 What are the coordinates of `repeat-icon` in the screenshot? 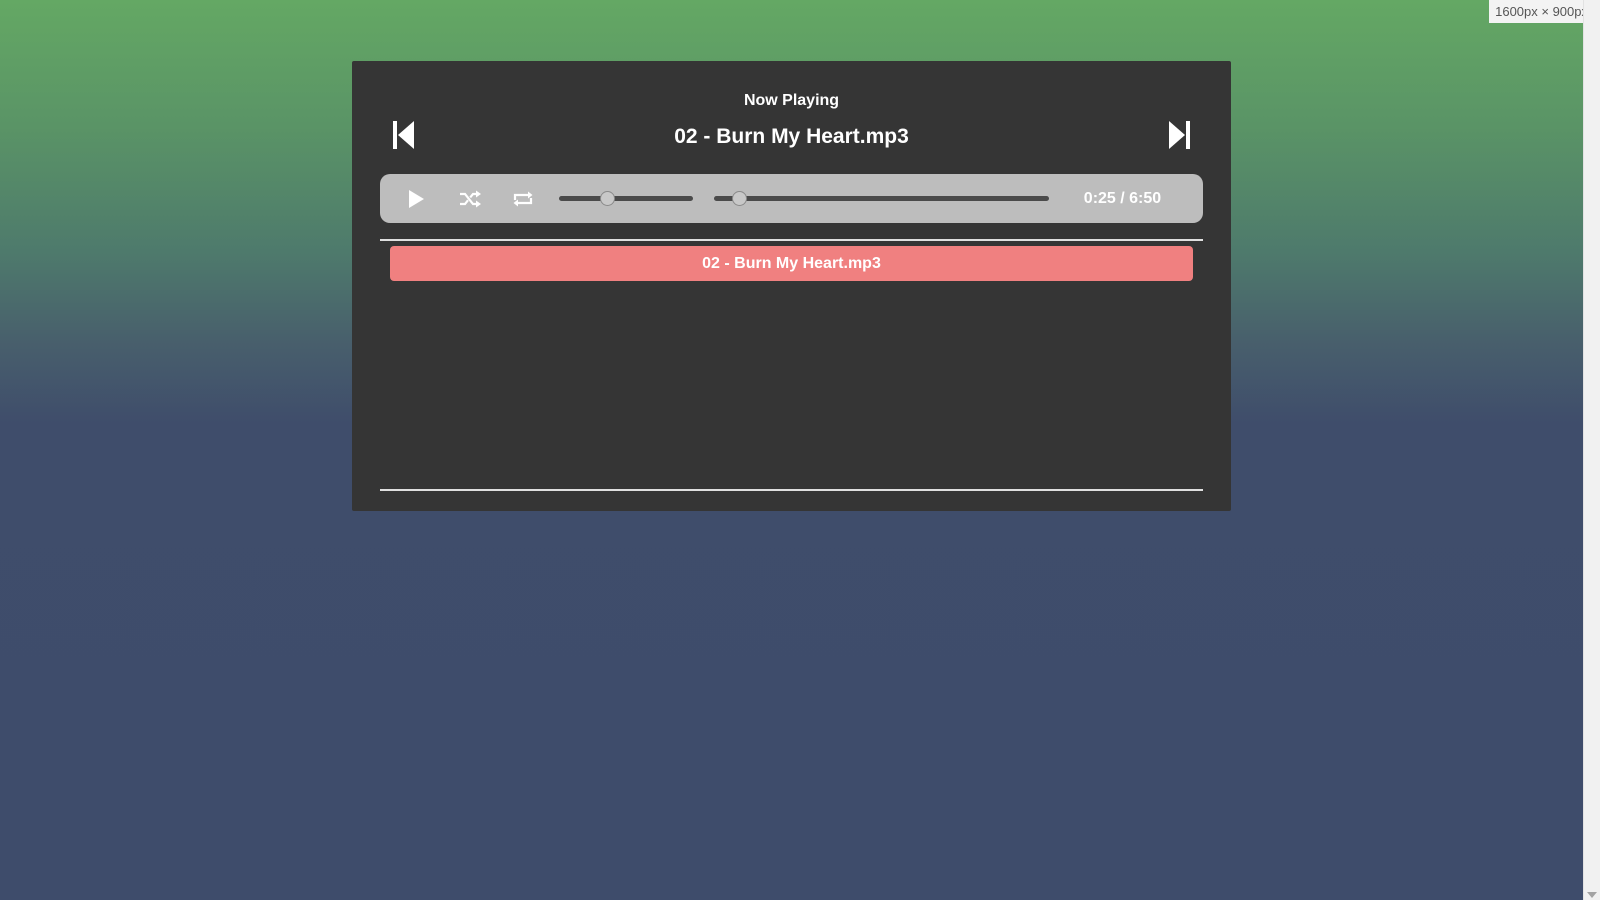 It's located at (523, 199).